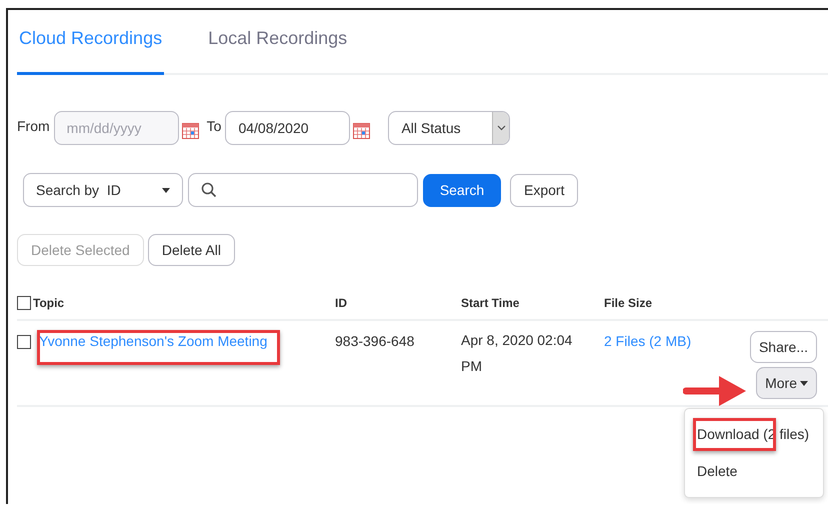  What do you see at coordinates (48, 303) in the screenshot?
I see `column-header: Topic` at bounding box center [48, 303].